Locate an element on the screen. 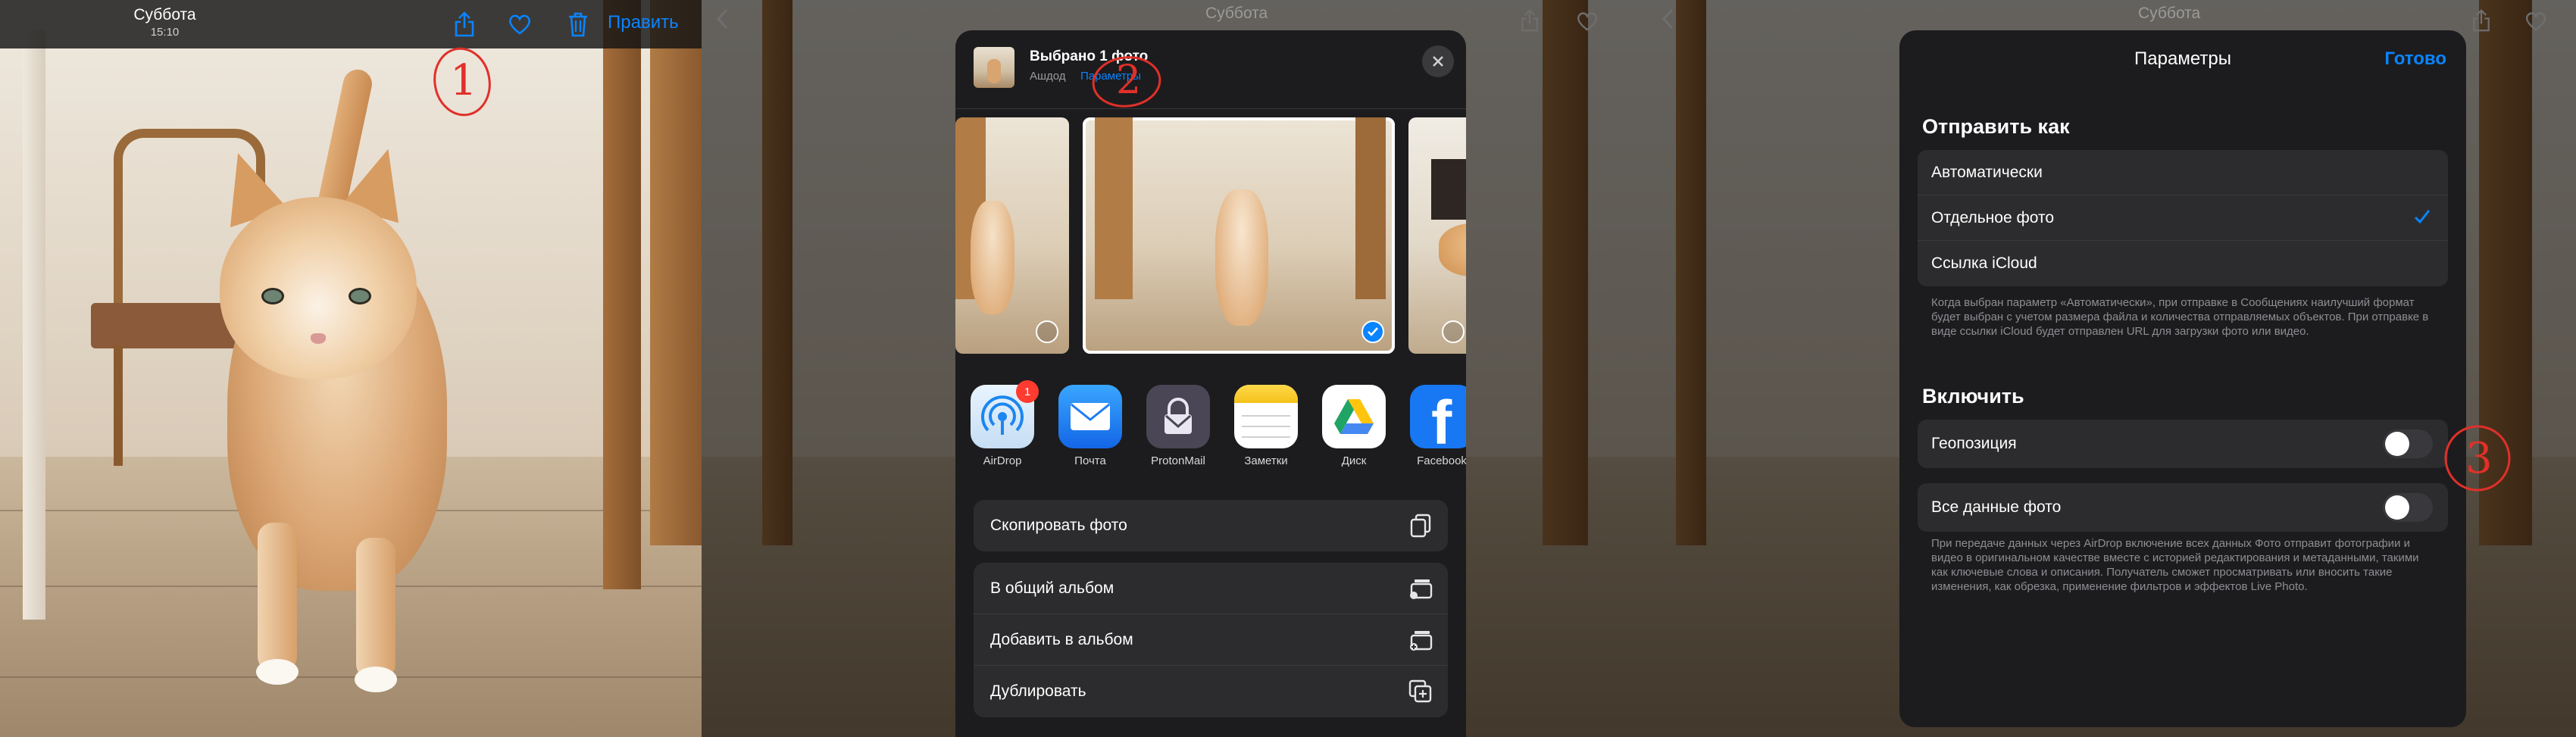 The width and height of the screenshot is (2576, 737). action-shared-album: В общий альбом is located at coordinates (1211, 588).